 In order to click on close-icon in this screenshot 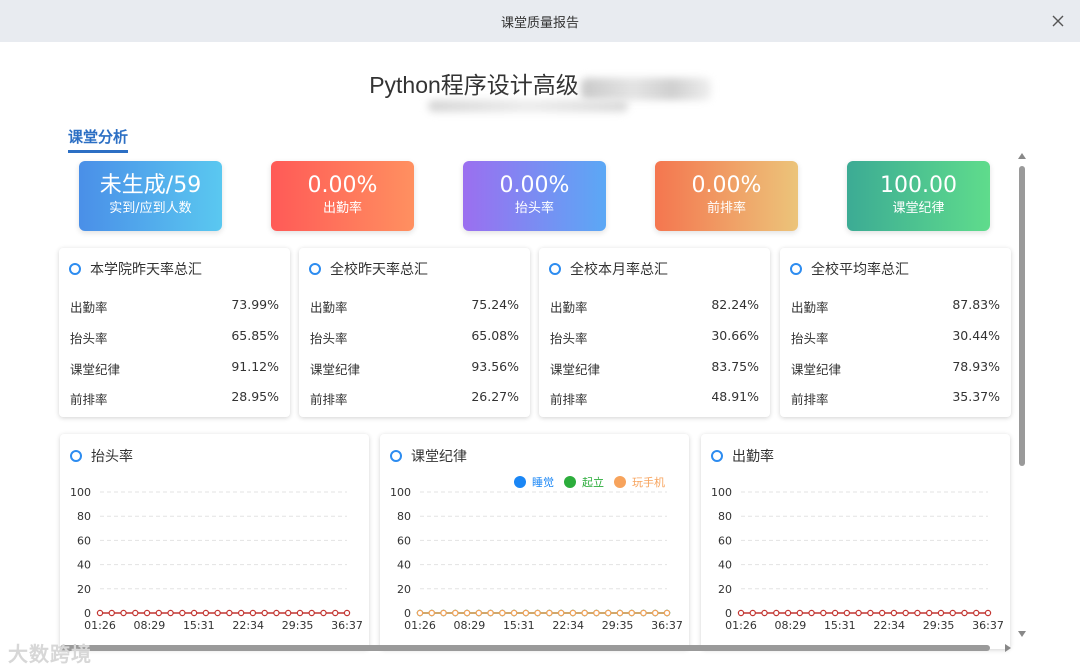, I will do `click(1058, 21)`.